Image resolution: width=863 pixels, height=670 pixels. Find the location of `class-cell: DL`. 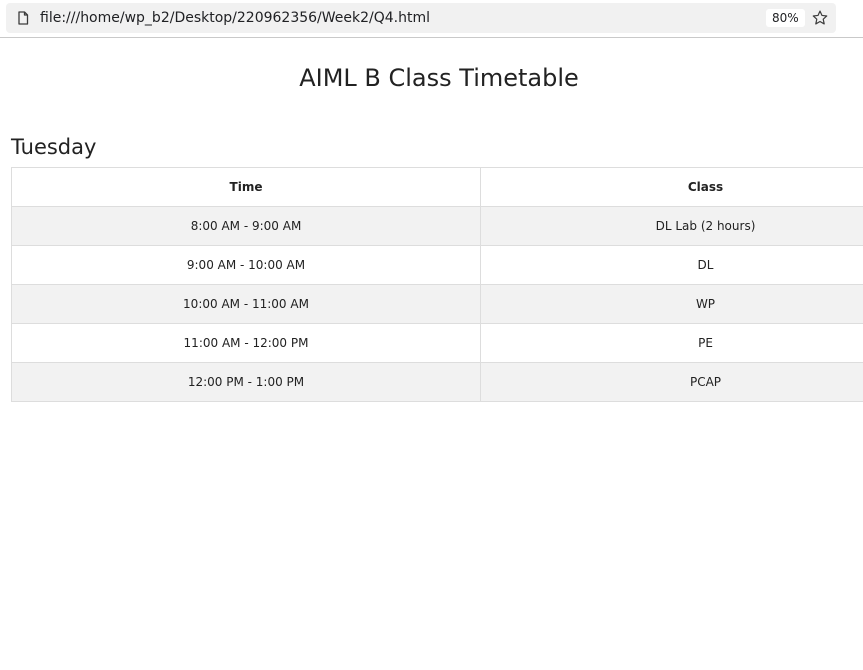

class-cell: DL is located at coordinates (671, 265).